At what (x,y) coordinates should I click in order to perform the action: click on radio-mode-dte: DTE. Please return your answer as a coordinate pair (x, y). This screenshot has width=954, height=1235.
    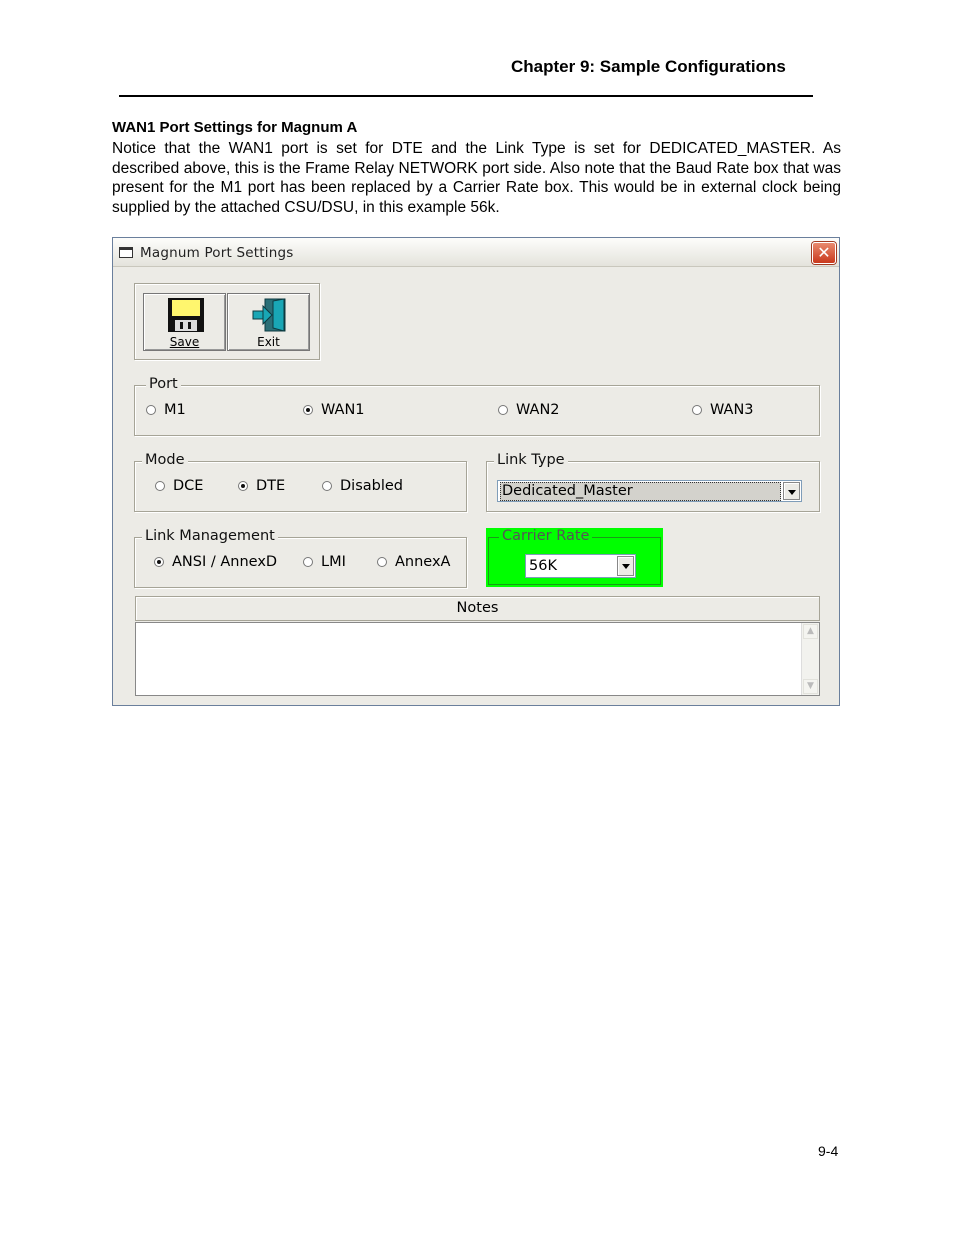
    Looking at the image, I should click on (261, 486).